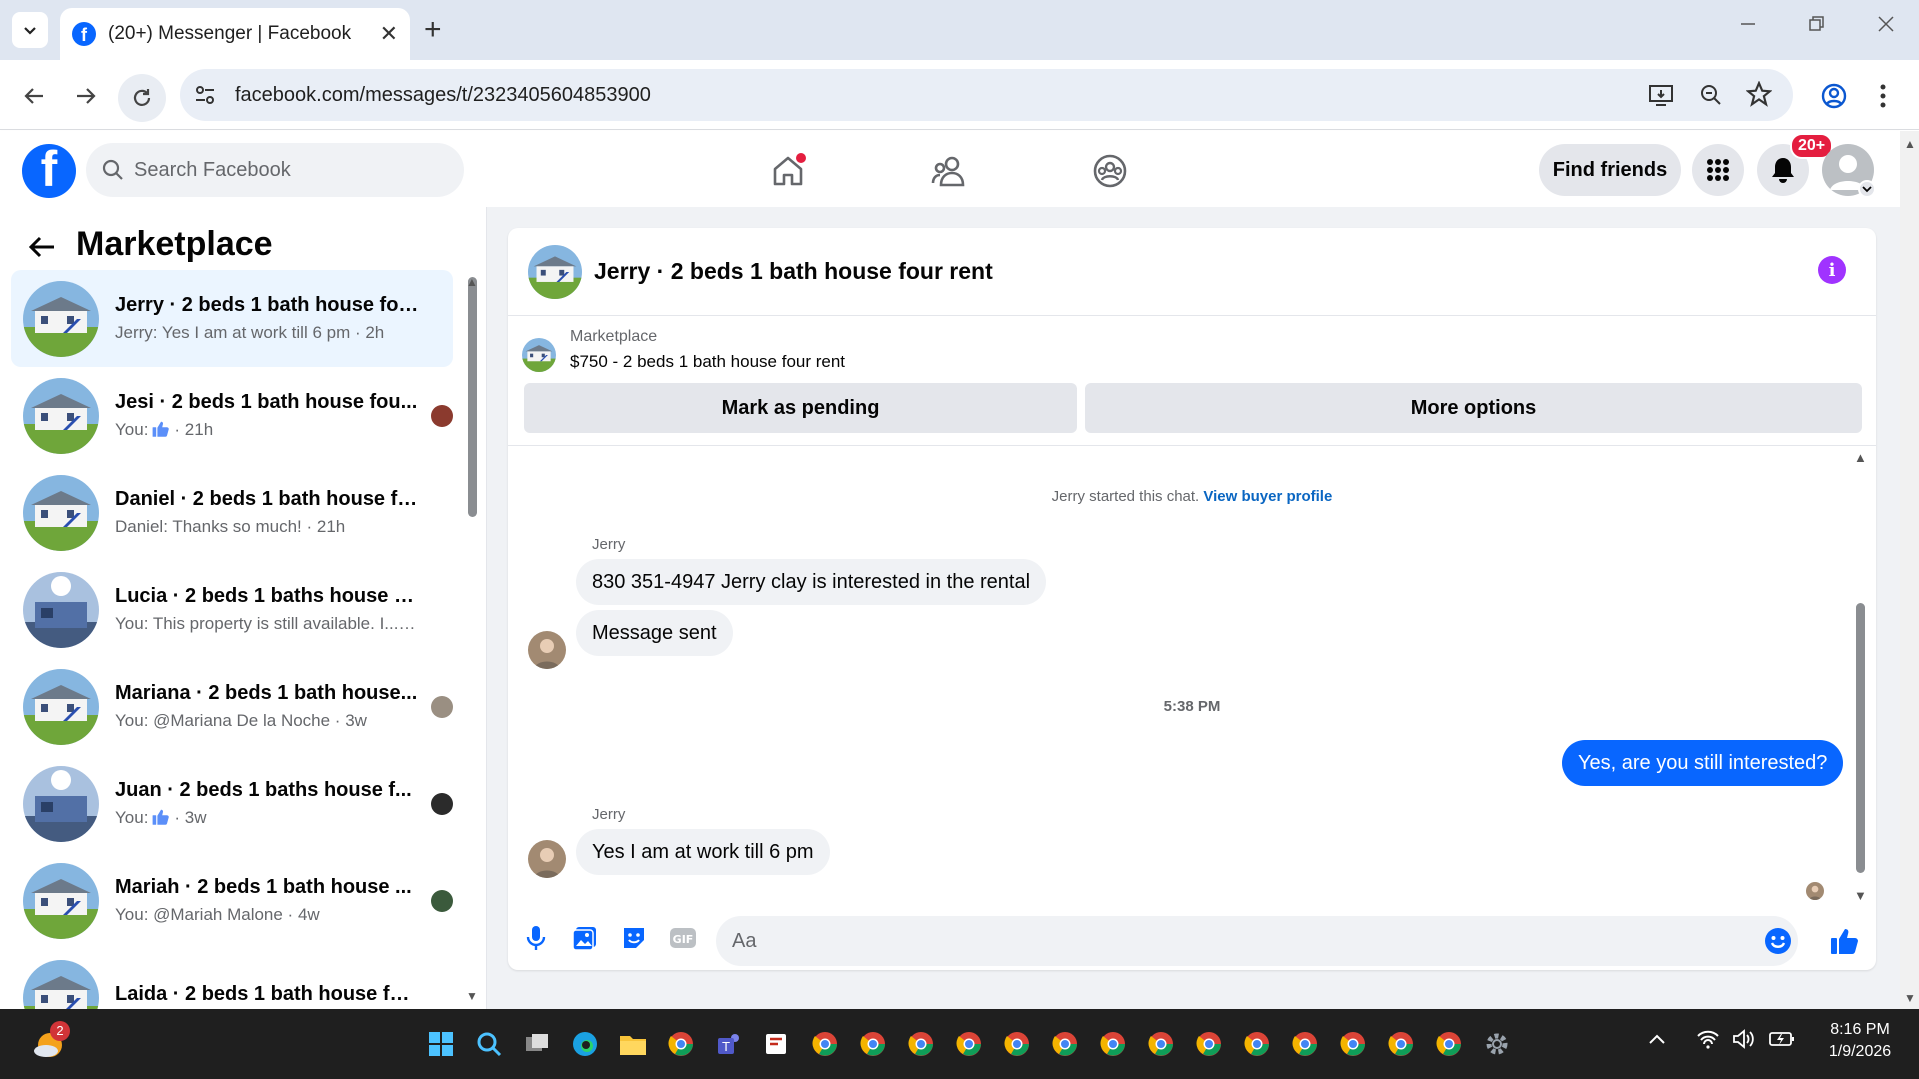 The height and width of the screenshot is (1079, 1919). What do you see at coordinates (1192, 272) in the screenshot?
I see `chat-header: Jerry · 2 beds 1 bath house four rent` at bounding box center [1192, 272].